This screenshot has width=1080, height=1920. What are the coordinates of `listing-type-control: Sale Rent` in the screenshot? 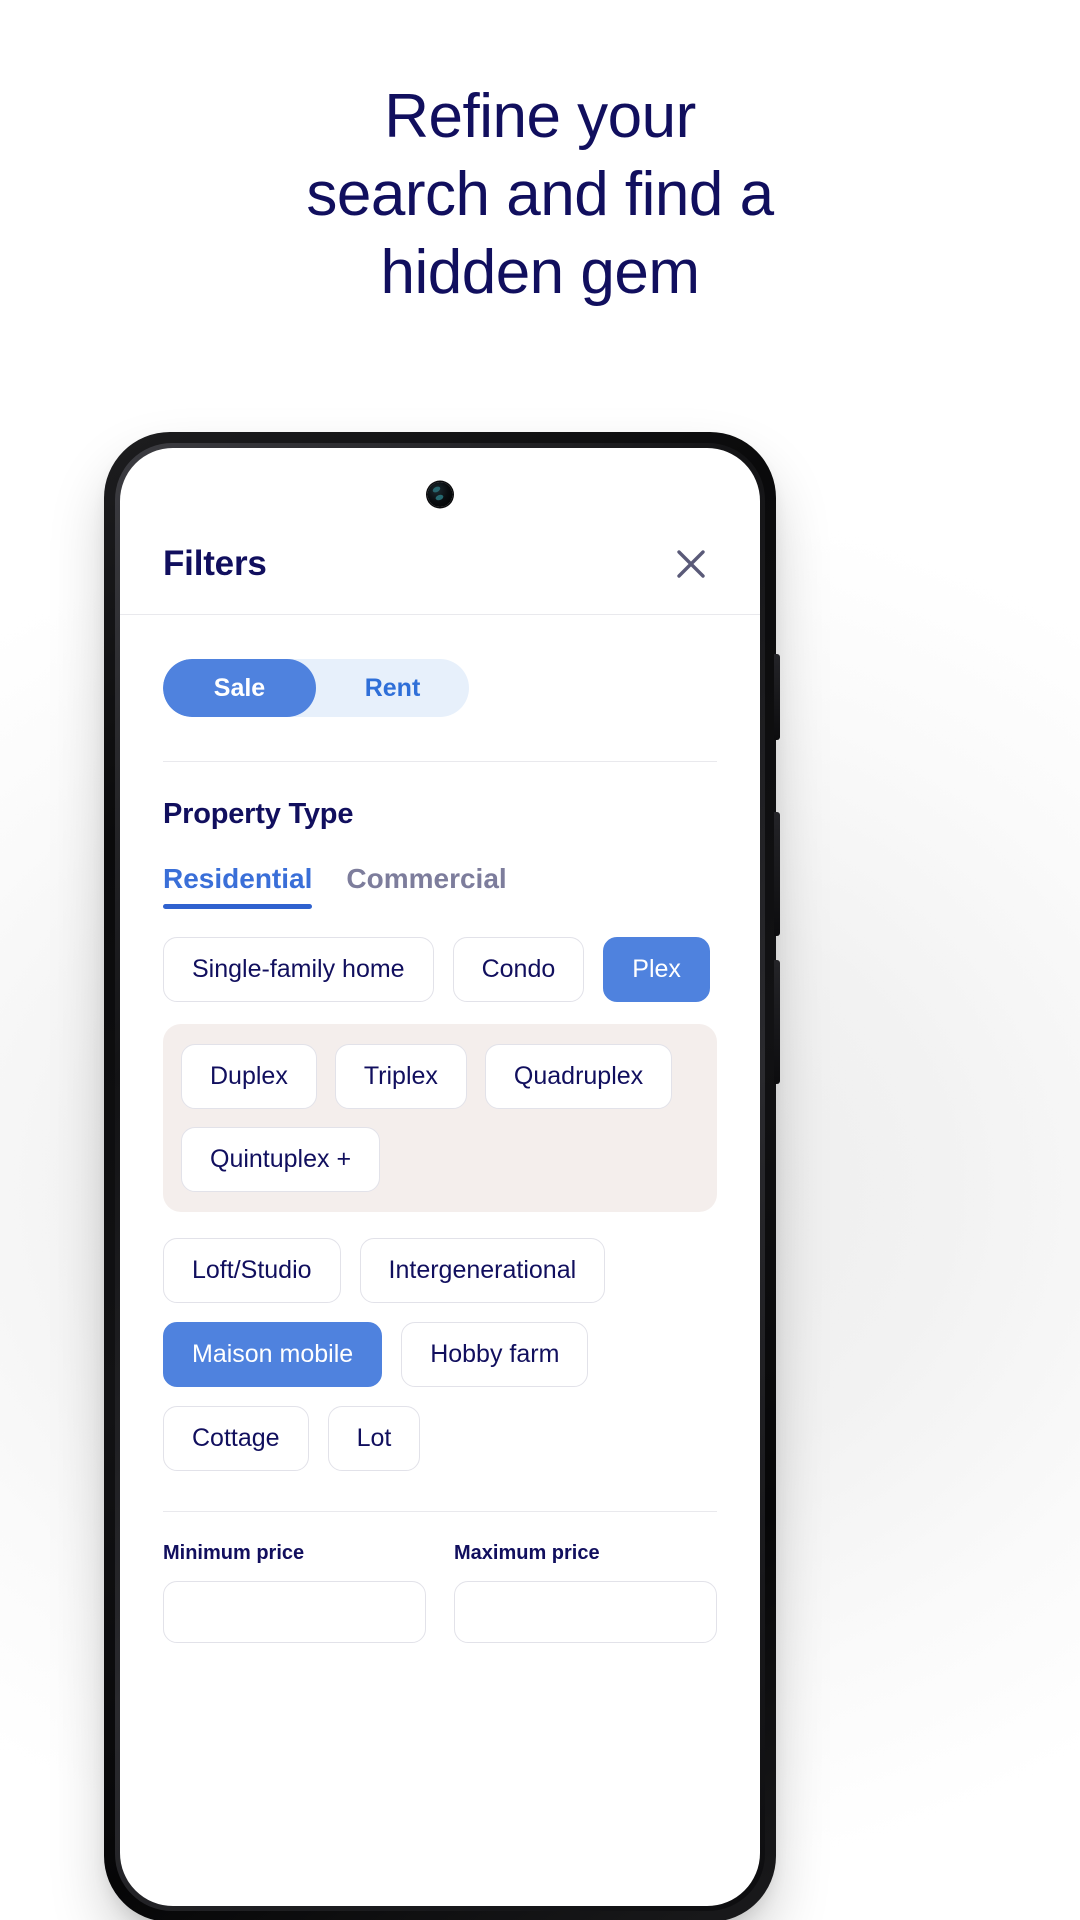 It's located at (440, 666).